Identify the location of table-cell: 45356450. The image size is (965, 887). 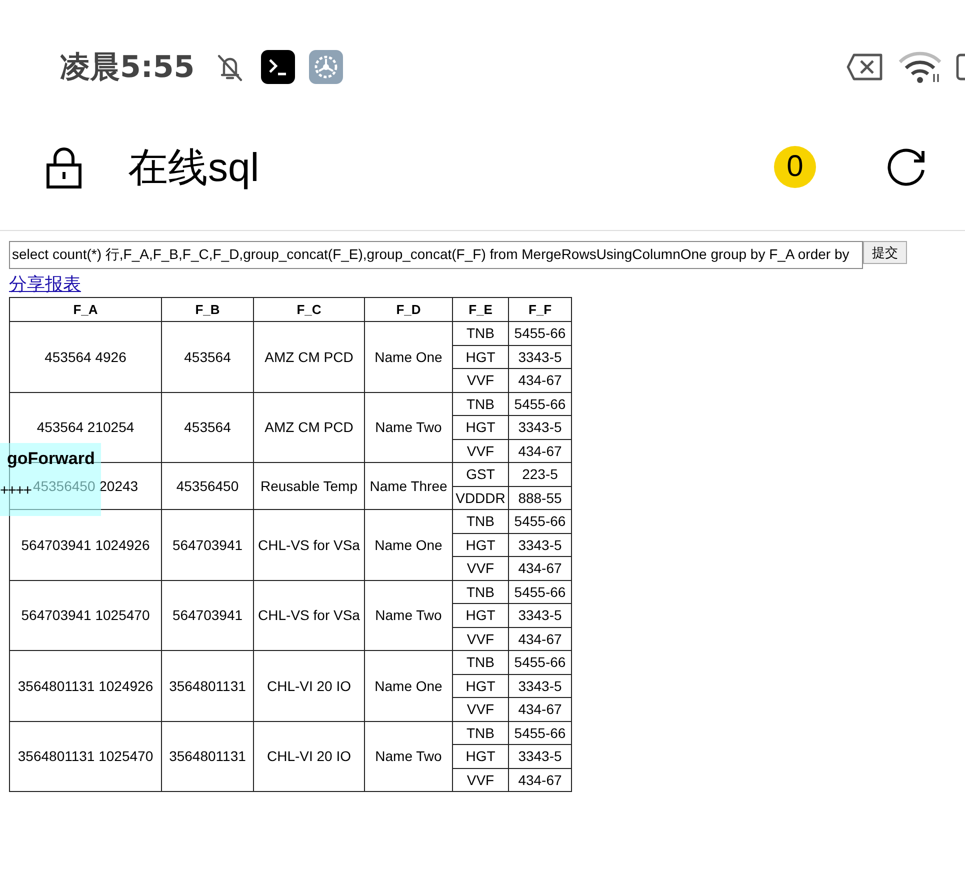
(208, 486).